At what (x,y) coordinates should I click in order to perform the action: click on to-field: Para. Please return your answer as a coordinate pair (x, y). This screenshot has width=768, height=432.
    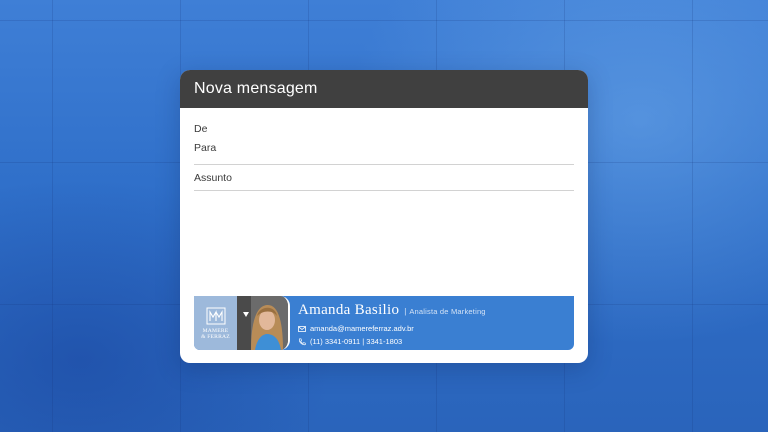
    Looking at the image, I should click on (205, 148).